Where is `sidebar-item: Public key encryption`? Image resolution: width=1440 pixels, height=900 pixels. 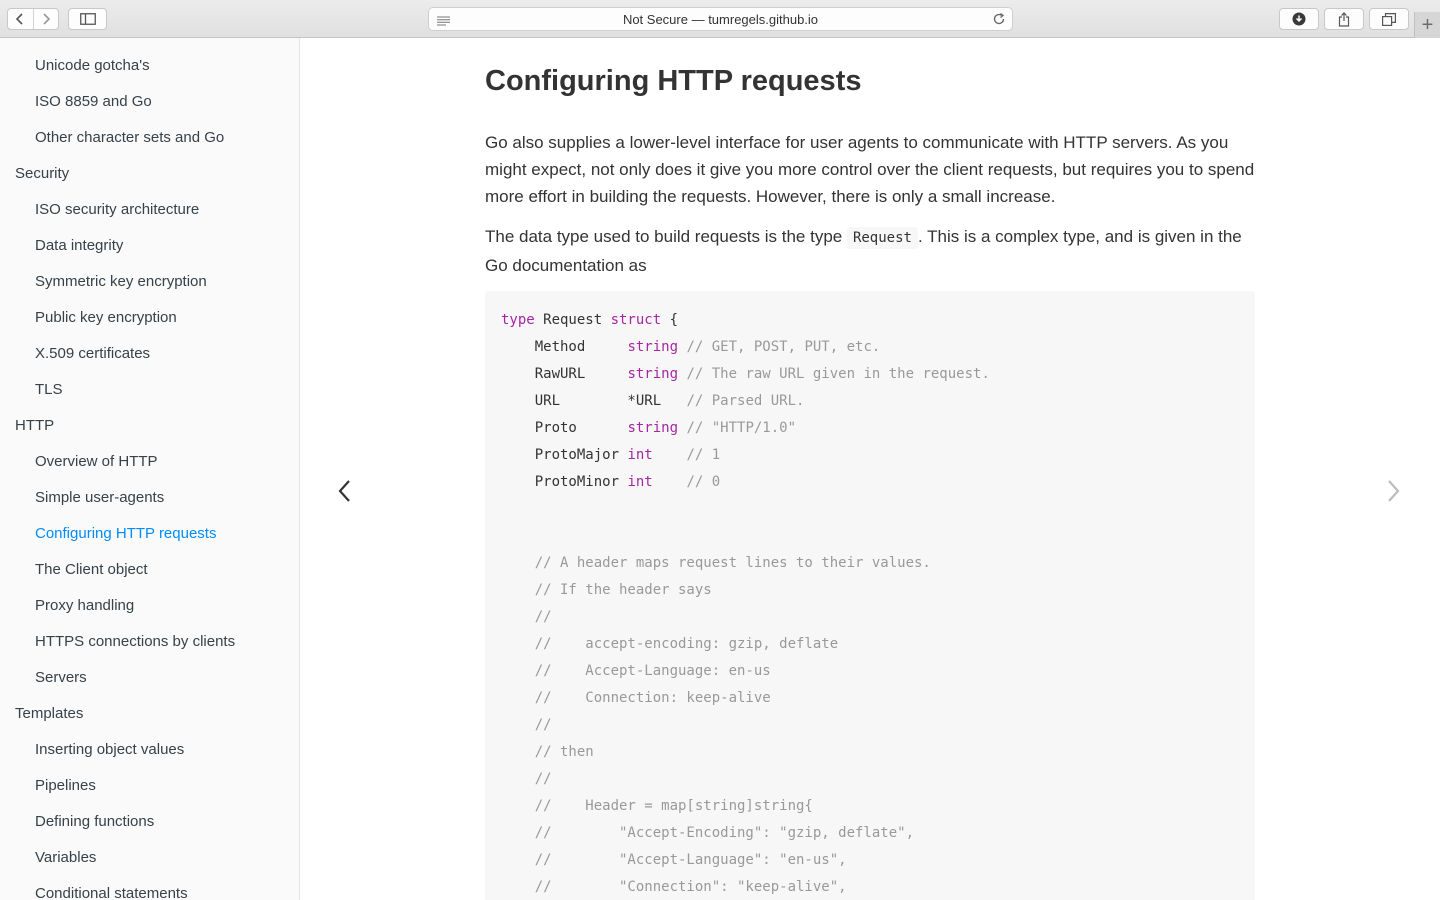 sidebar-item: Public key encryption is located at coordinates (149, 318).